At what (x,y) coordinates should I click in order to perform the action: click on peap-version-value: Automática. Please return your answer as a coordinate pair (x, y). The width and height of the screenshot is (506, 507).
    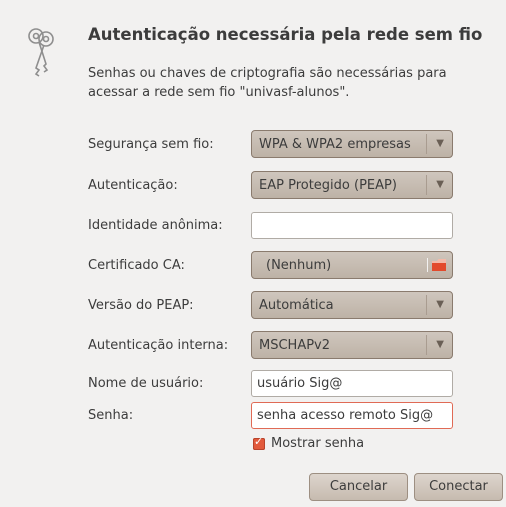
    Looking at the image, I should click on (296, 305).